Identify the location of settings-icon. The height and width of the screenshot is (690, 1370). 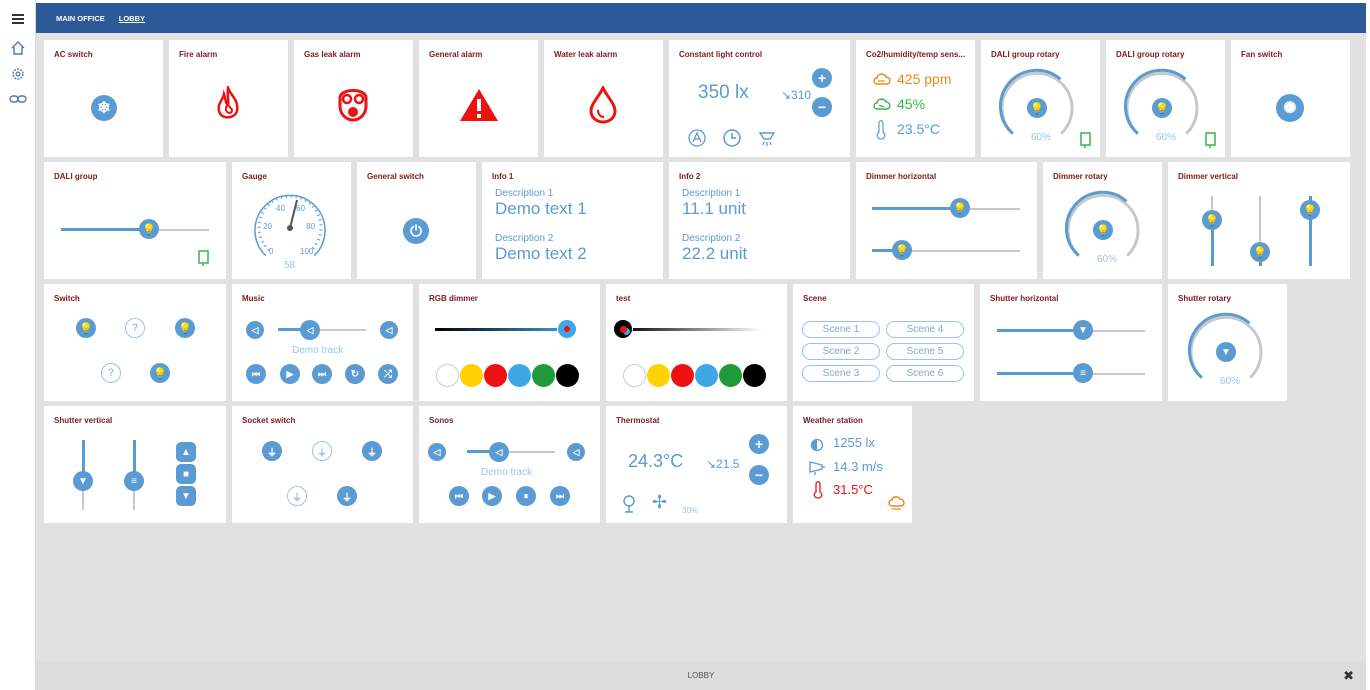
(18, 74).